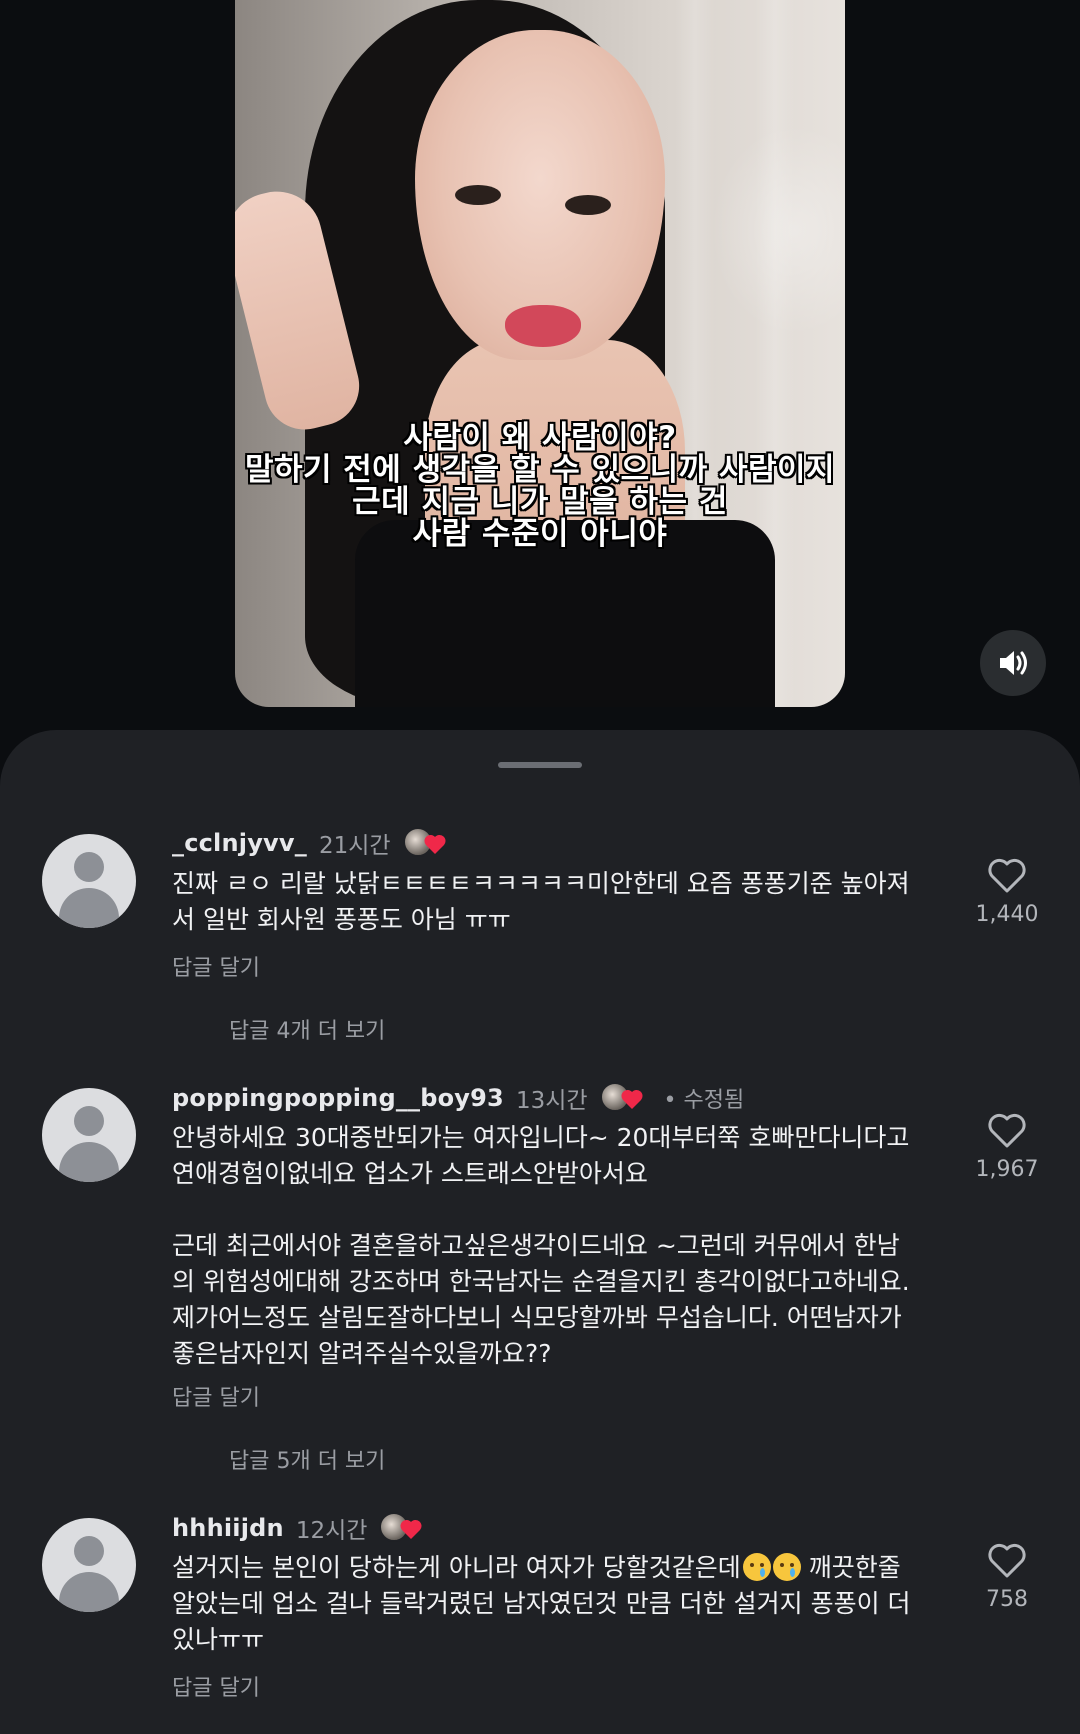 This screenshot has width=1080, height=1734. What do you see at coordinates (540, 195) in the screenshot?
I see `video-person-face` at bounding box center [540, 195].